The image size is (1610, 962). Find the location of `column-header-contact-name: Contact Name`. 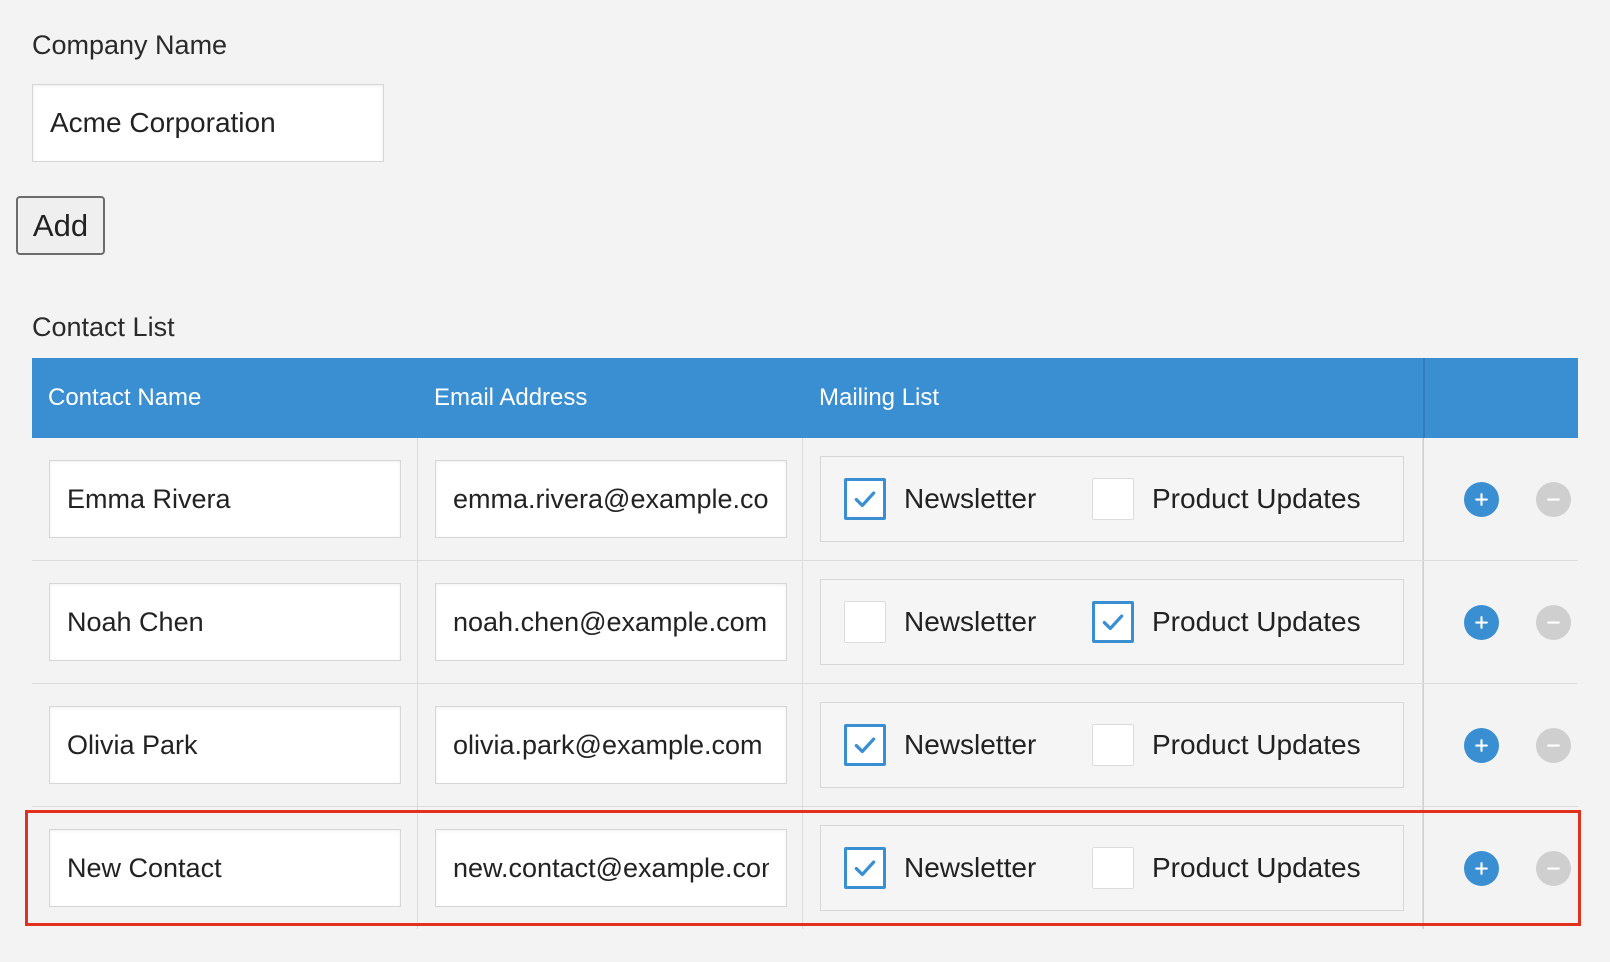

column-header-contact-name: Contact Name is located at coordinates (125, 397).